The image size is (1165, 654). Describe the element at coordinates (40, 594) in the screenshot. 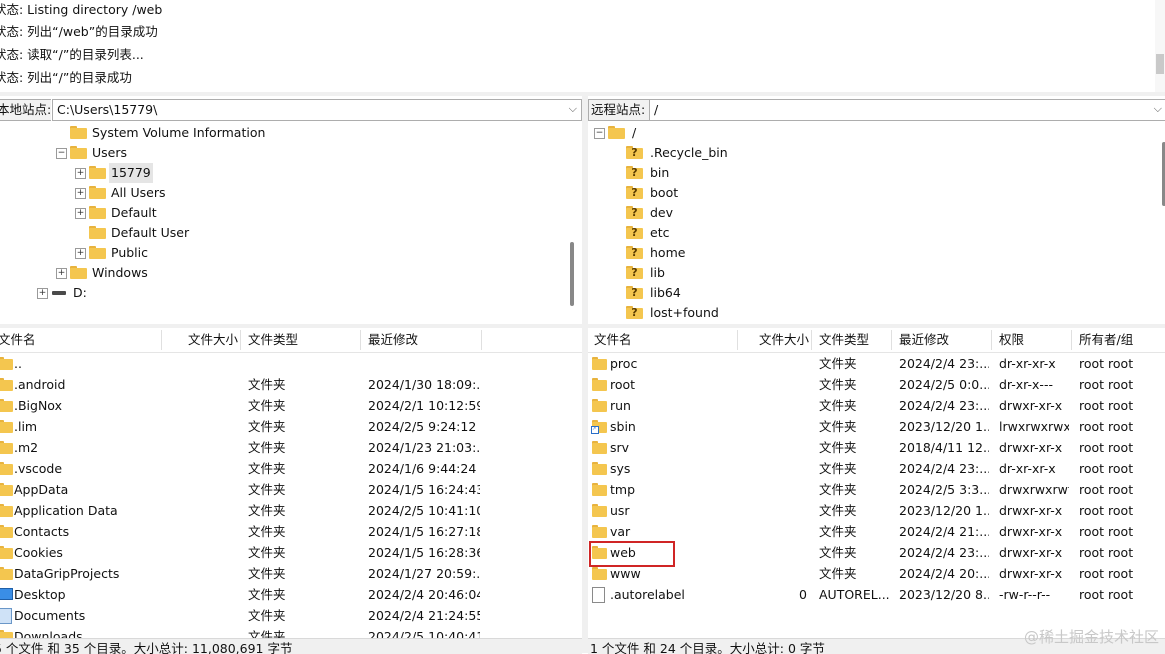

I see `cell-name: Desktop` at that location.